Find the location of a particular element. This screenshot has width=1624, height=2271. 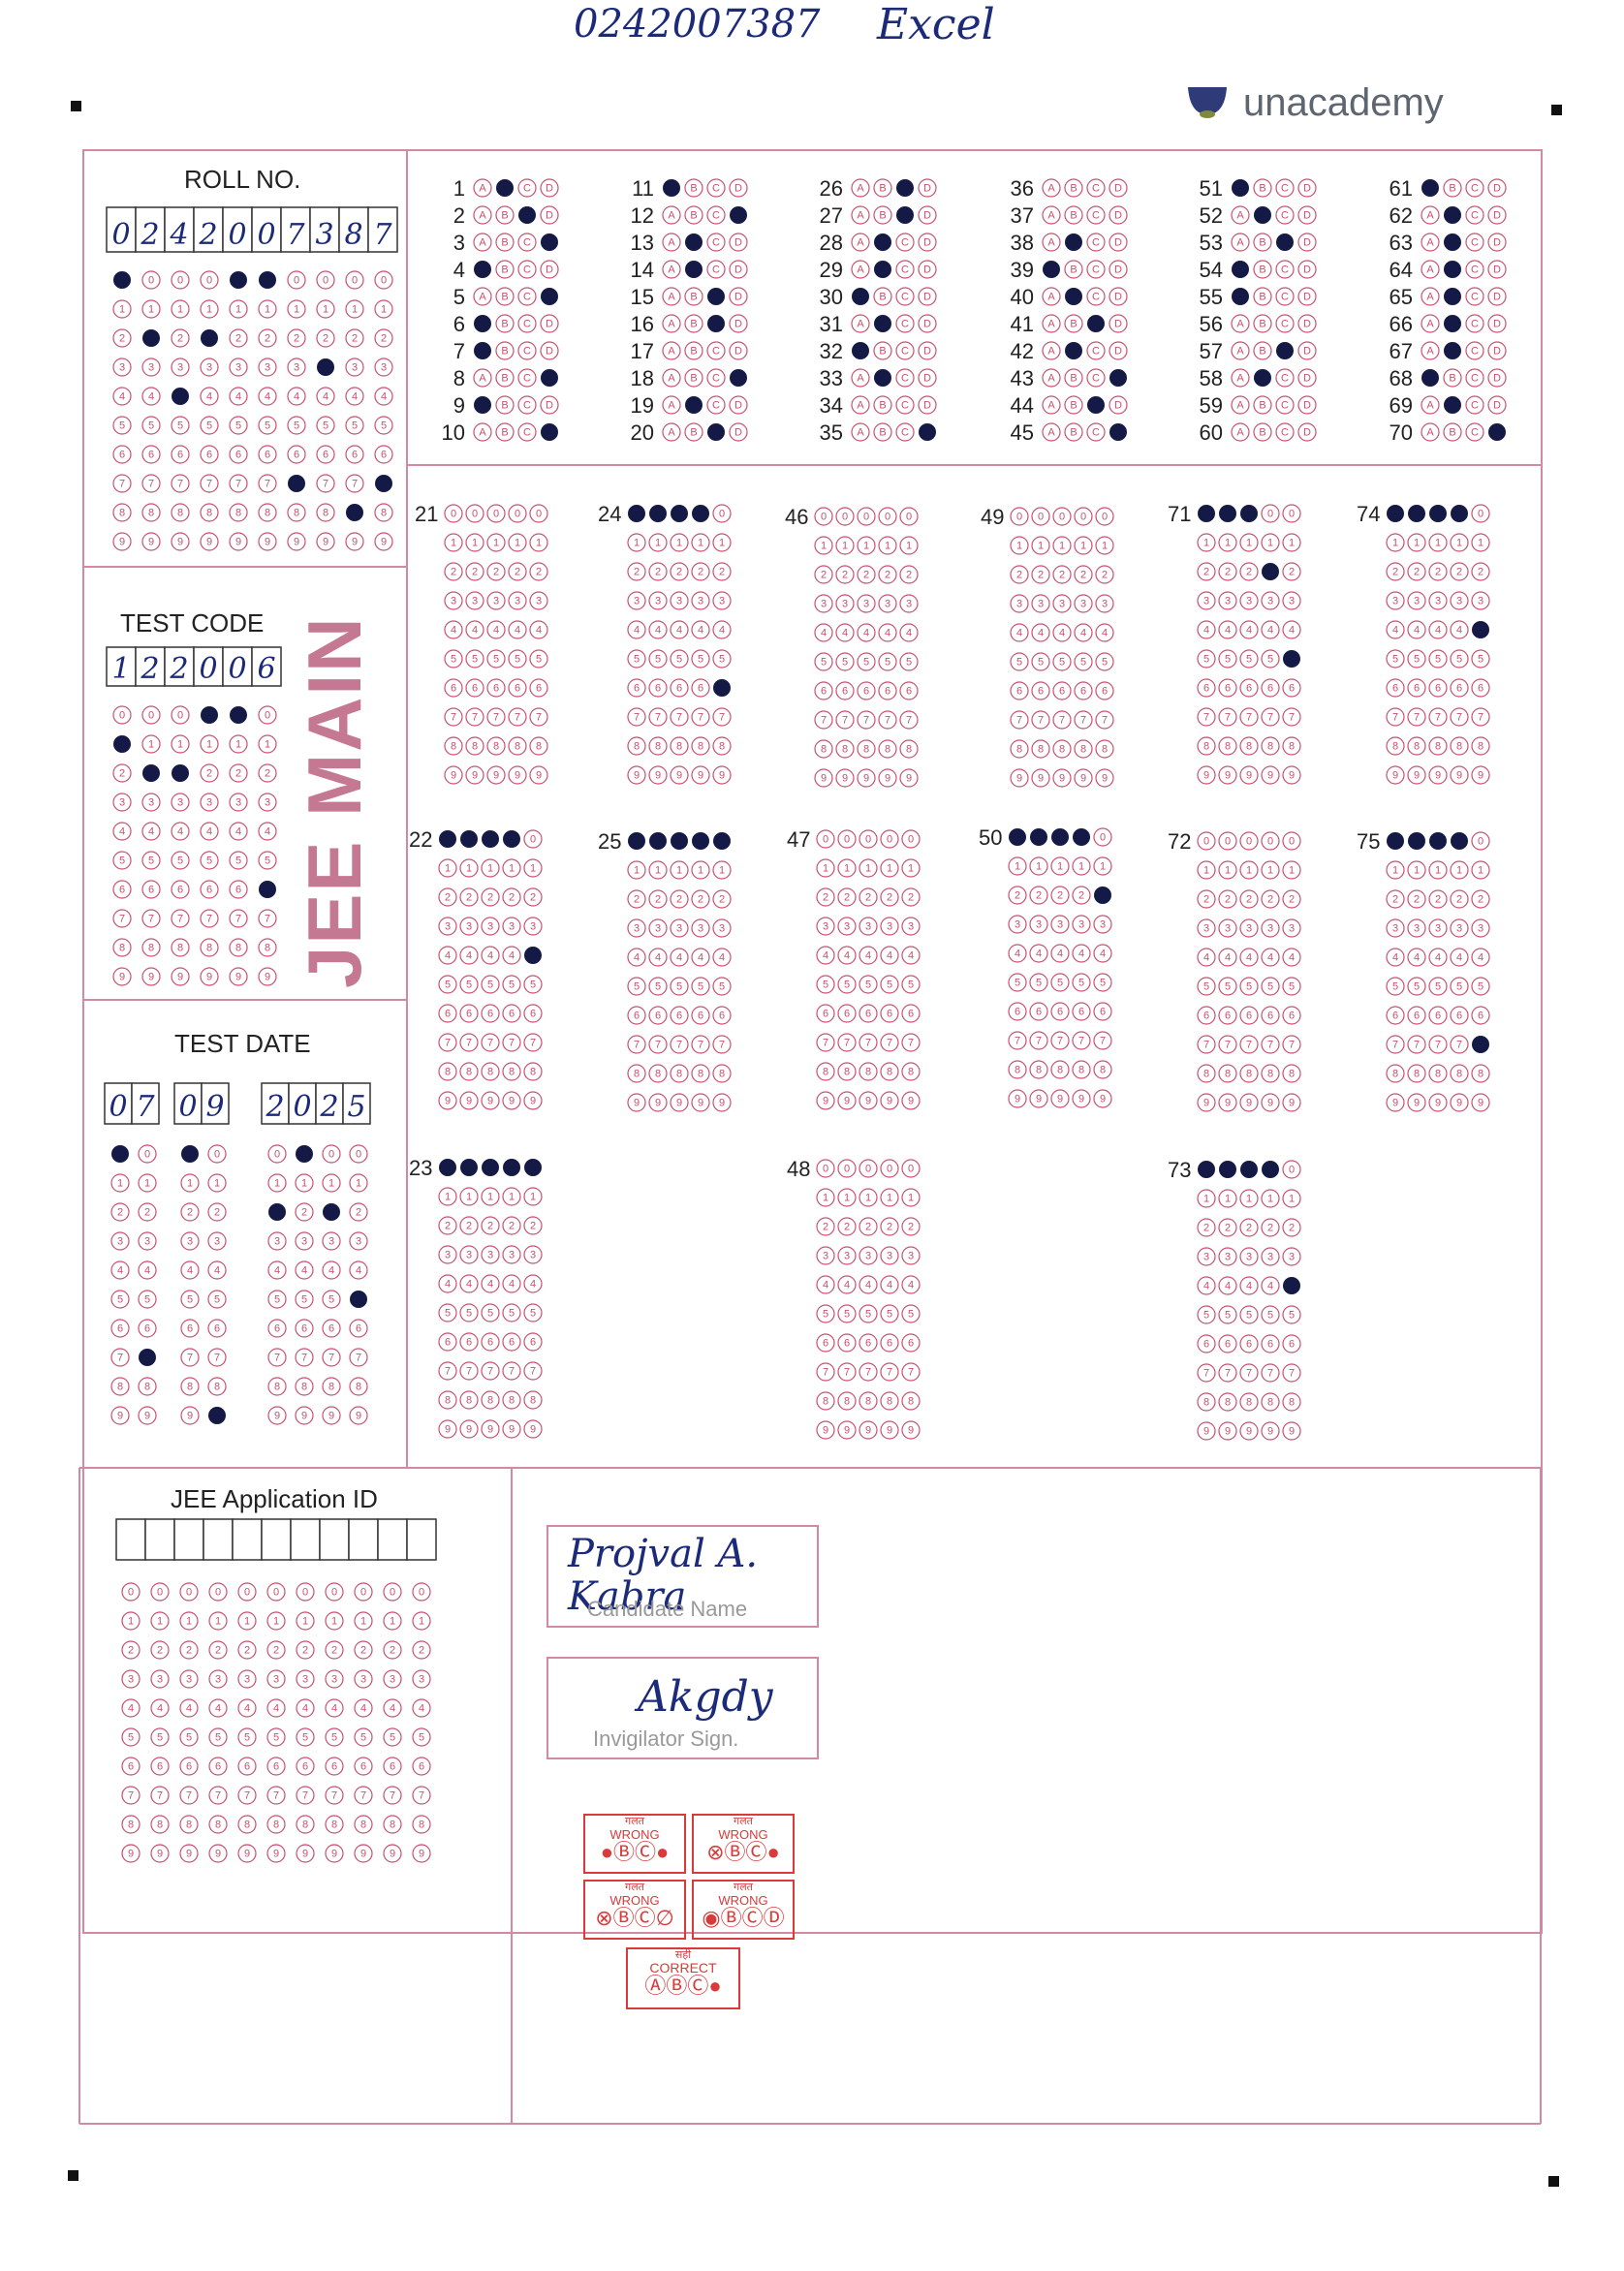

mcq-bubble-39-b: B is located at coordinates (1073, 269).